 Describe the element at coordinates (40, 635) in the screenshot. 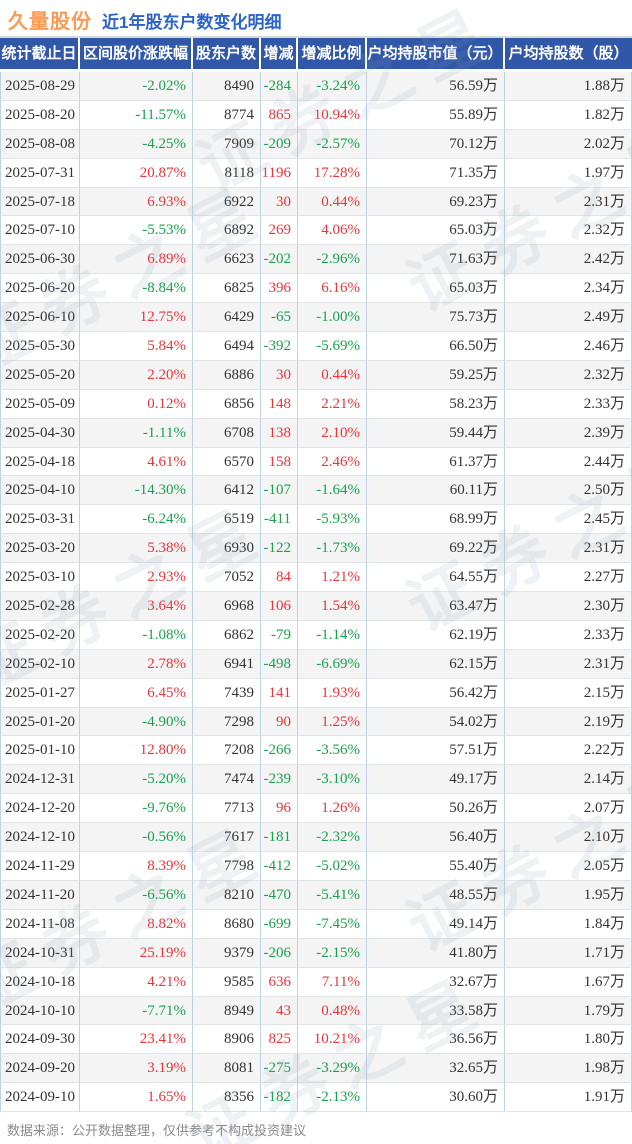

I see `cell-date: 2025-02-20` at that location.